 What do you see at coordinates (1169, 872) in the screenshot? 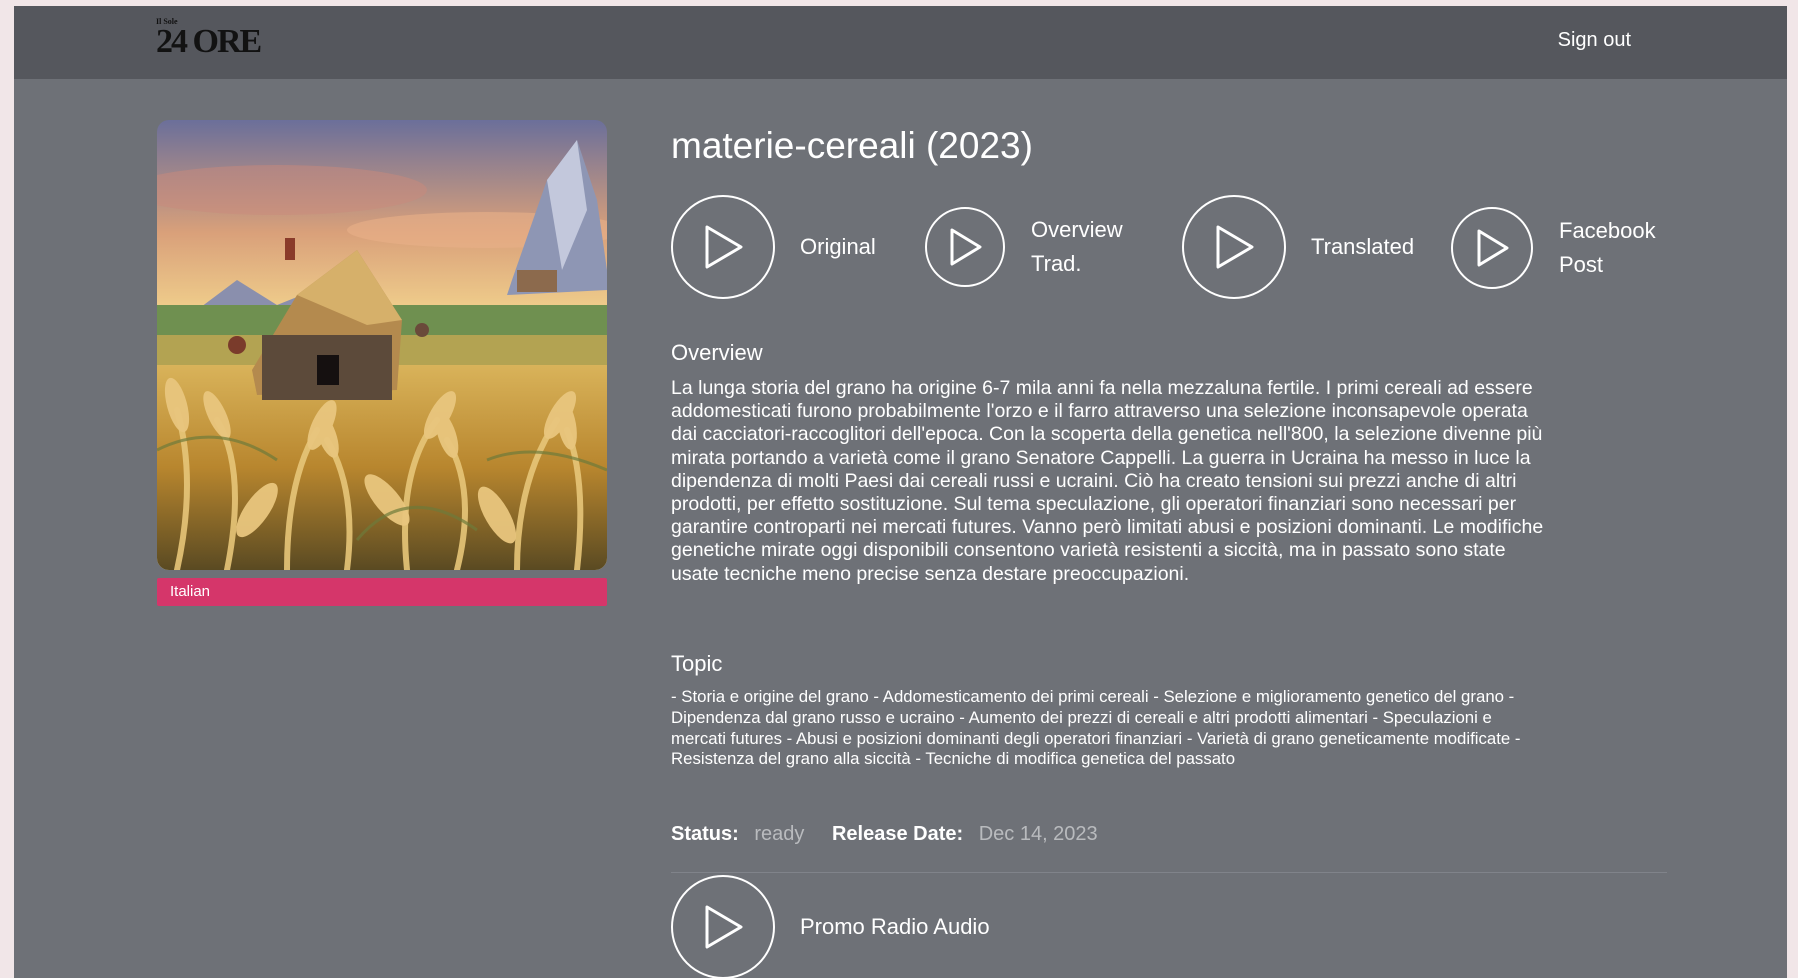
I see `section-divider` at bounding box center [1169, 872].